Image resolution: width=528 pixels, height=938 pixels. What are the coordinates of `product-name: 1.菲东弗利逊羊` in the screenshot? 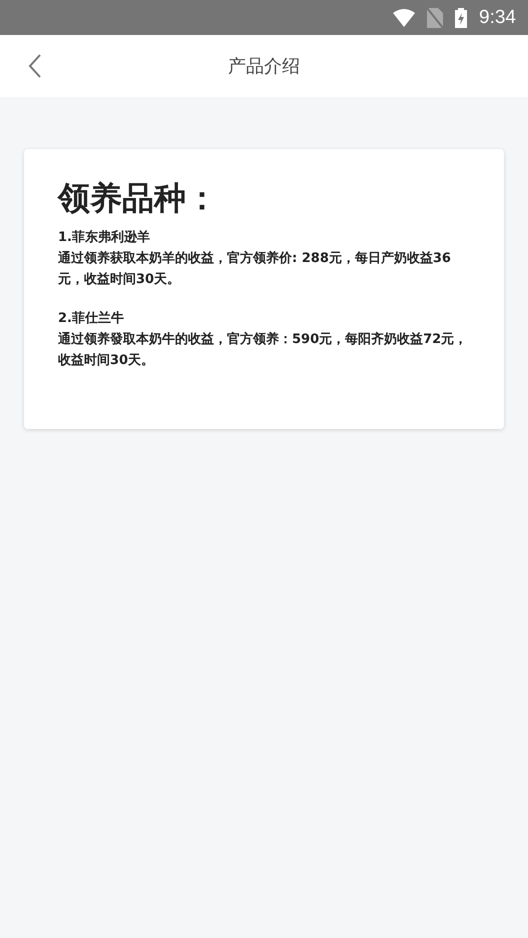 It's located at (104, 237).